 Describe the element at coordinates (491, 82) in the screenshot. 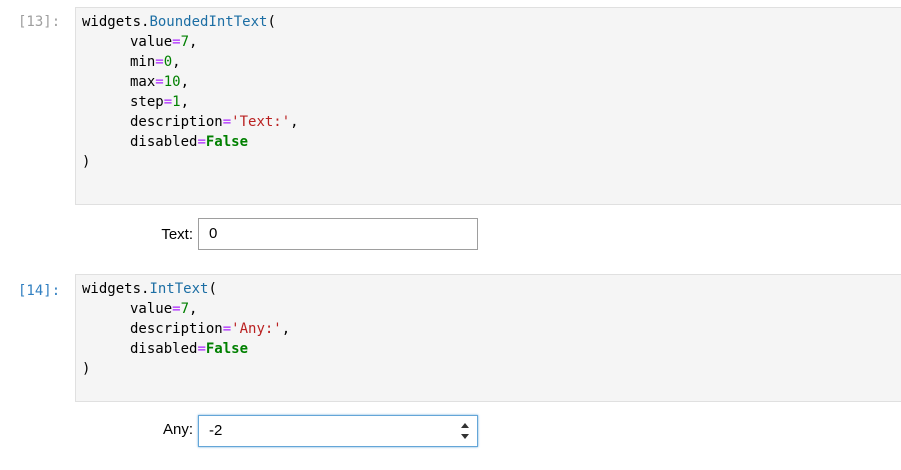

I see `code-line: max=10,` at that location.